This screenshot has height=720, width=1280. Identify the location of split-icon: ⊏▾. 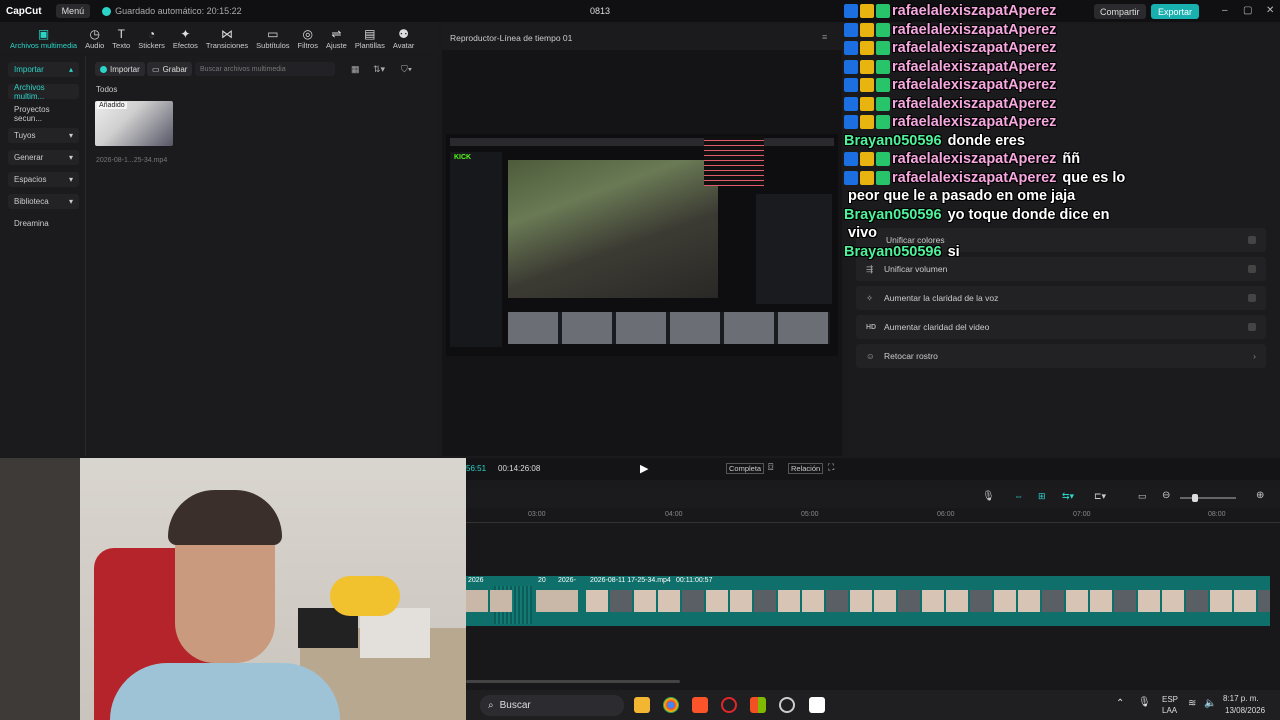
(1100, 496).